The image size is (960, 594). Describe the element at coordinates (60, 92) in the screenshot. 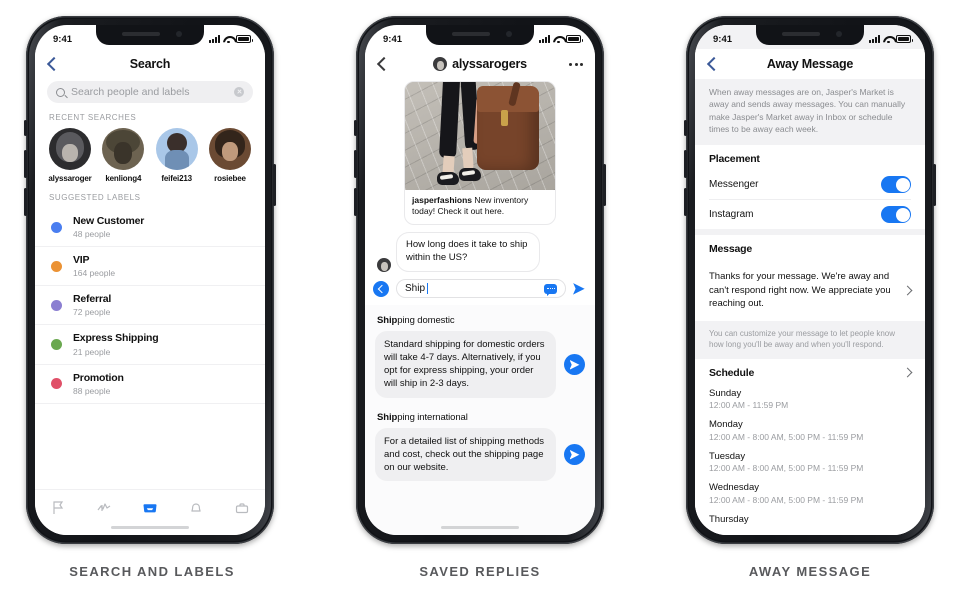

I see `search-icon` at that location.